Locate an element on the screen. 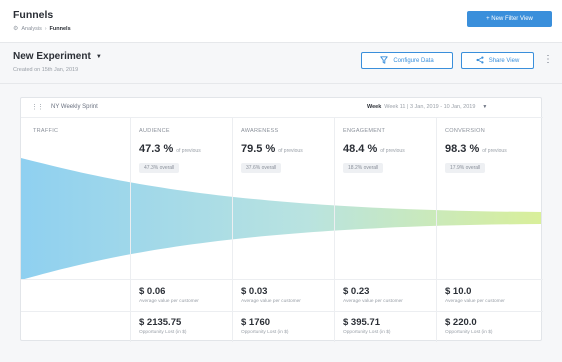 Image resolution: width=562 pixels, height=362 pixels. traffic-label: TRAFFIC is located at coordinates (46, 131).